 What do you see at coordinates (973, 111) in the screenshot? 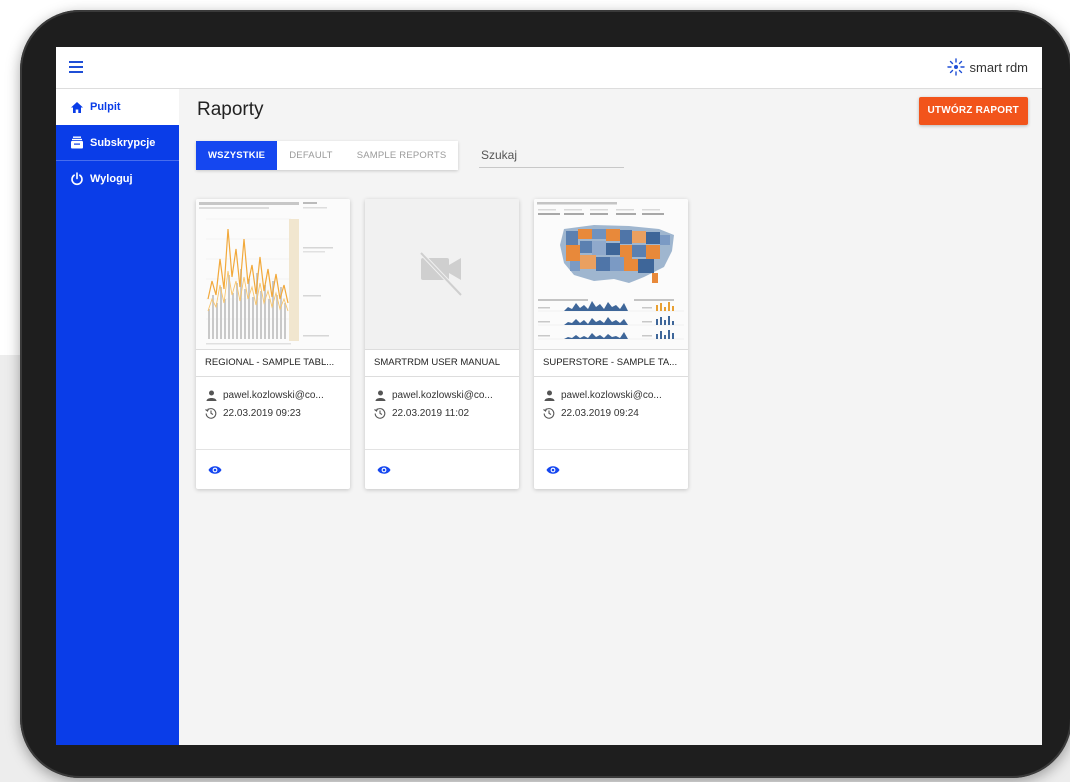
I see `create-report-button: UTWÓRZ RAPORT` at bounding box center [973, 111].